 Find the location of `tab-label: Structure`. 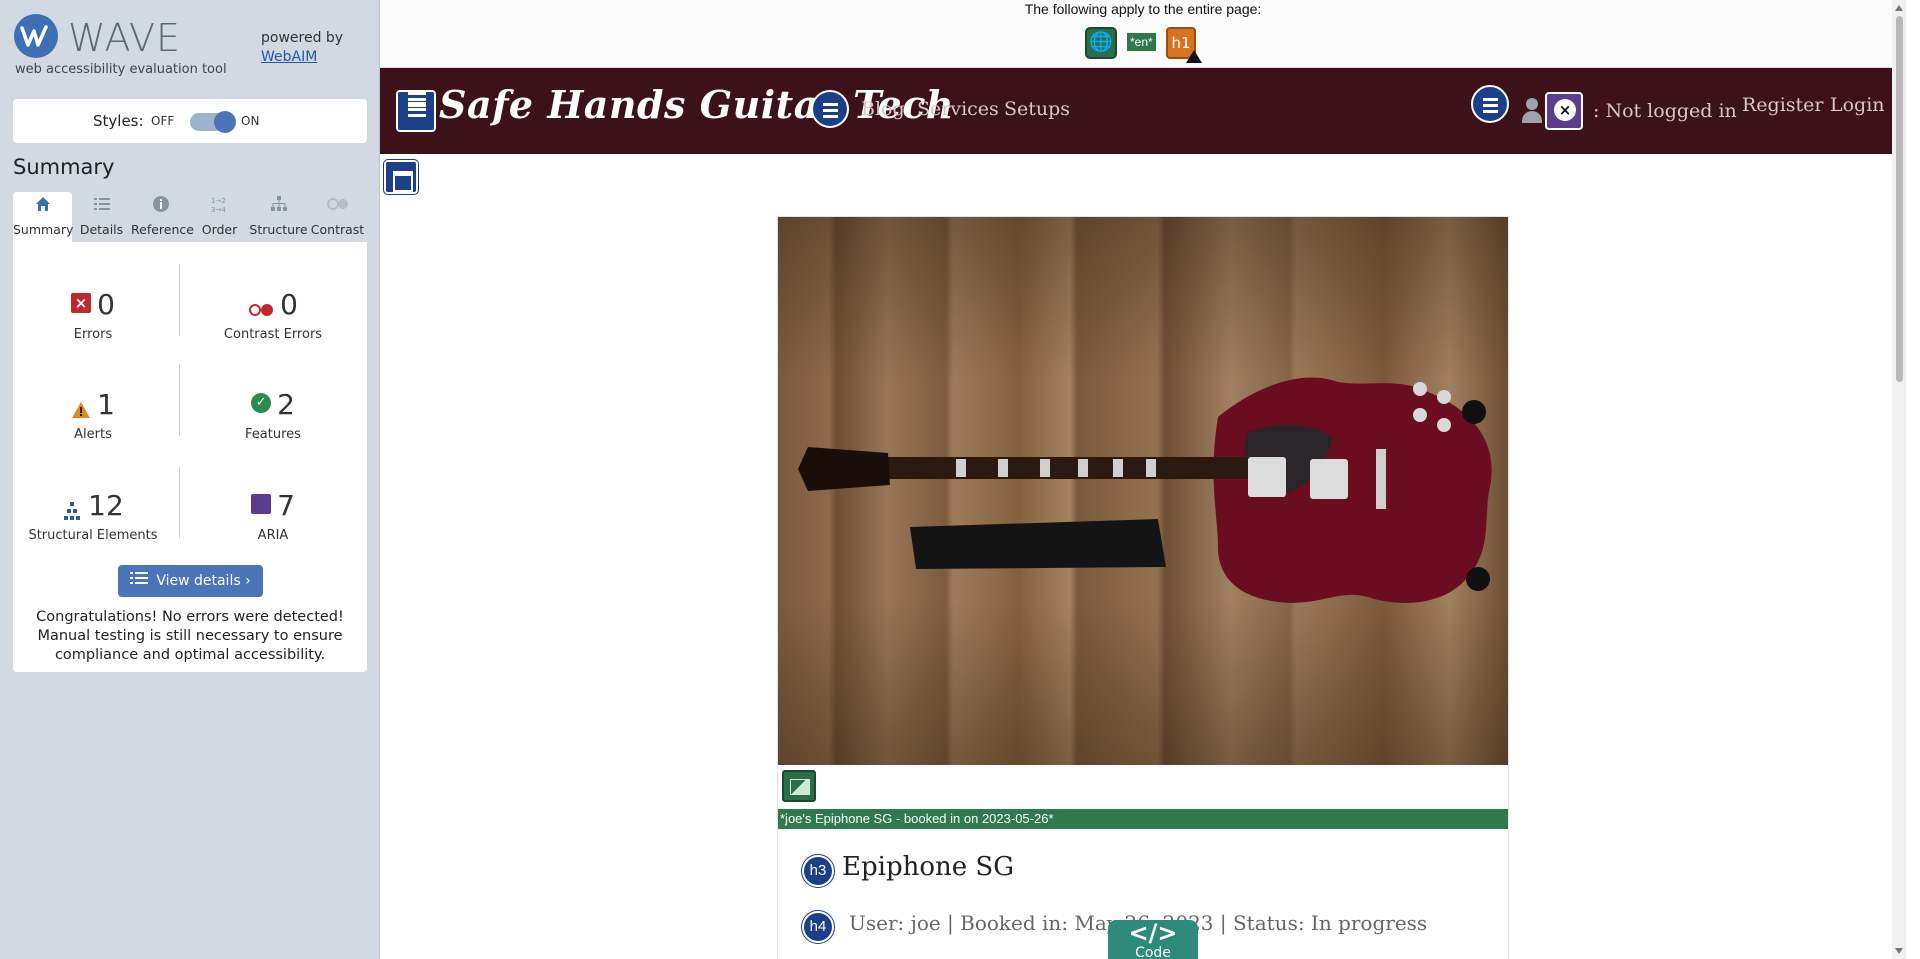

tab-label: Structure is located at coordinates (278, 229).